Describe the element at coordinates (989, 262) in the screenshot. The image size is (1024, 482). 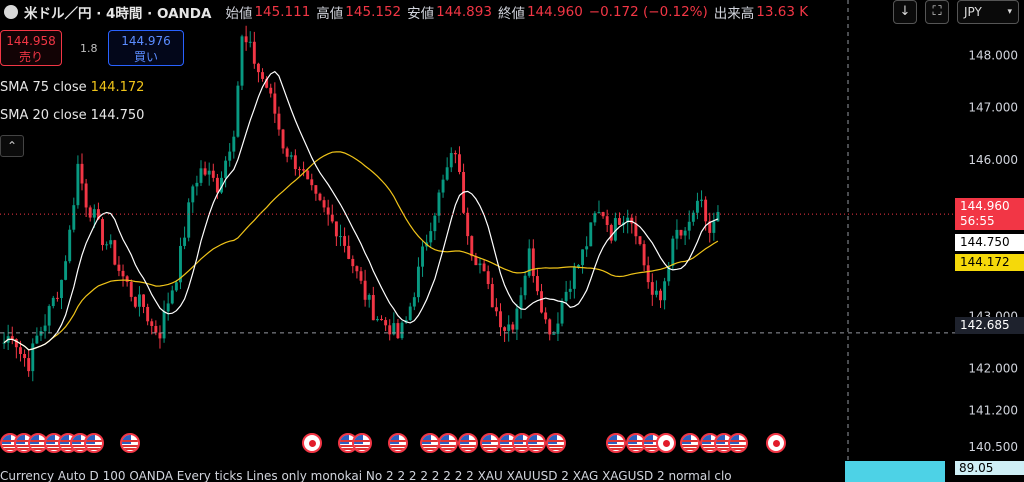
I see `sma75-price-tag: 144.172` at that location.